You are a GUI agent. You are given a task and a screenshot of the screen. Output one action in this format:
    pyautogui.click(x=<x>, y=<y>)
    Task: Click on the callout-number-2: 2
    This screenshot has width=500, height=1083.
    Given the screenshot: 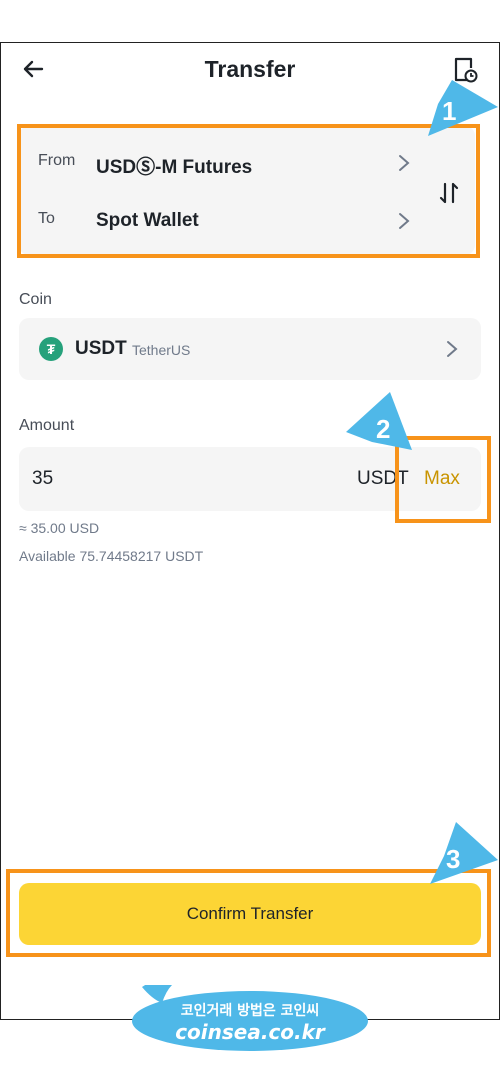 What is the action you would take?
    pyautogui.click(x=383, y=429)
    